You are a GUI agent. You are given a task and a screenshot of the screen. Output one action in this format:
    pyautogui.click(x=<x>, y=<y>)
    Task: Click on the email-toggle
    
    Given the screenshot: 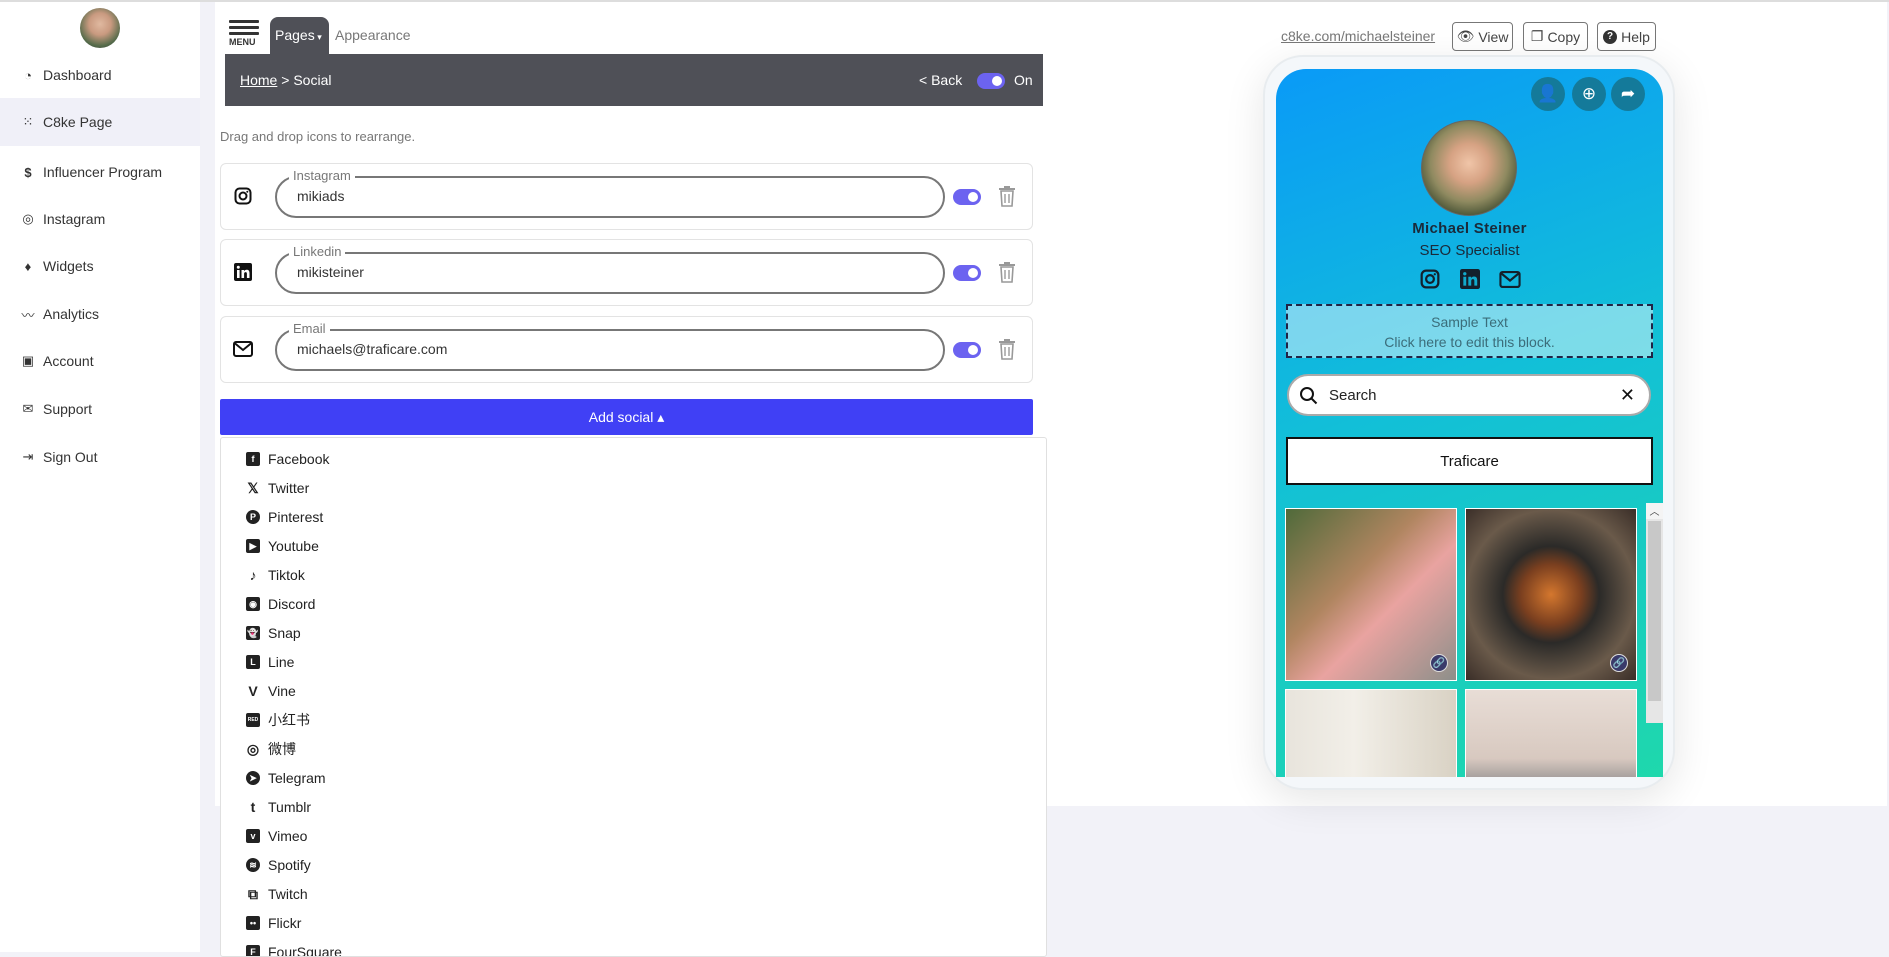 What is the action you would take?
    pyautogui.click(x=967, y=350)
    